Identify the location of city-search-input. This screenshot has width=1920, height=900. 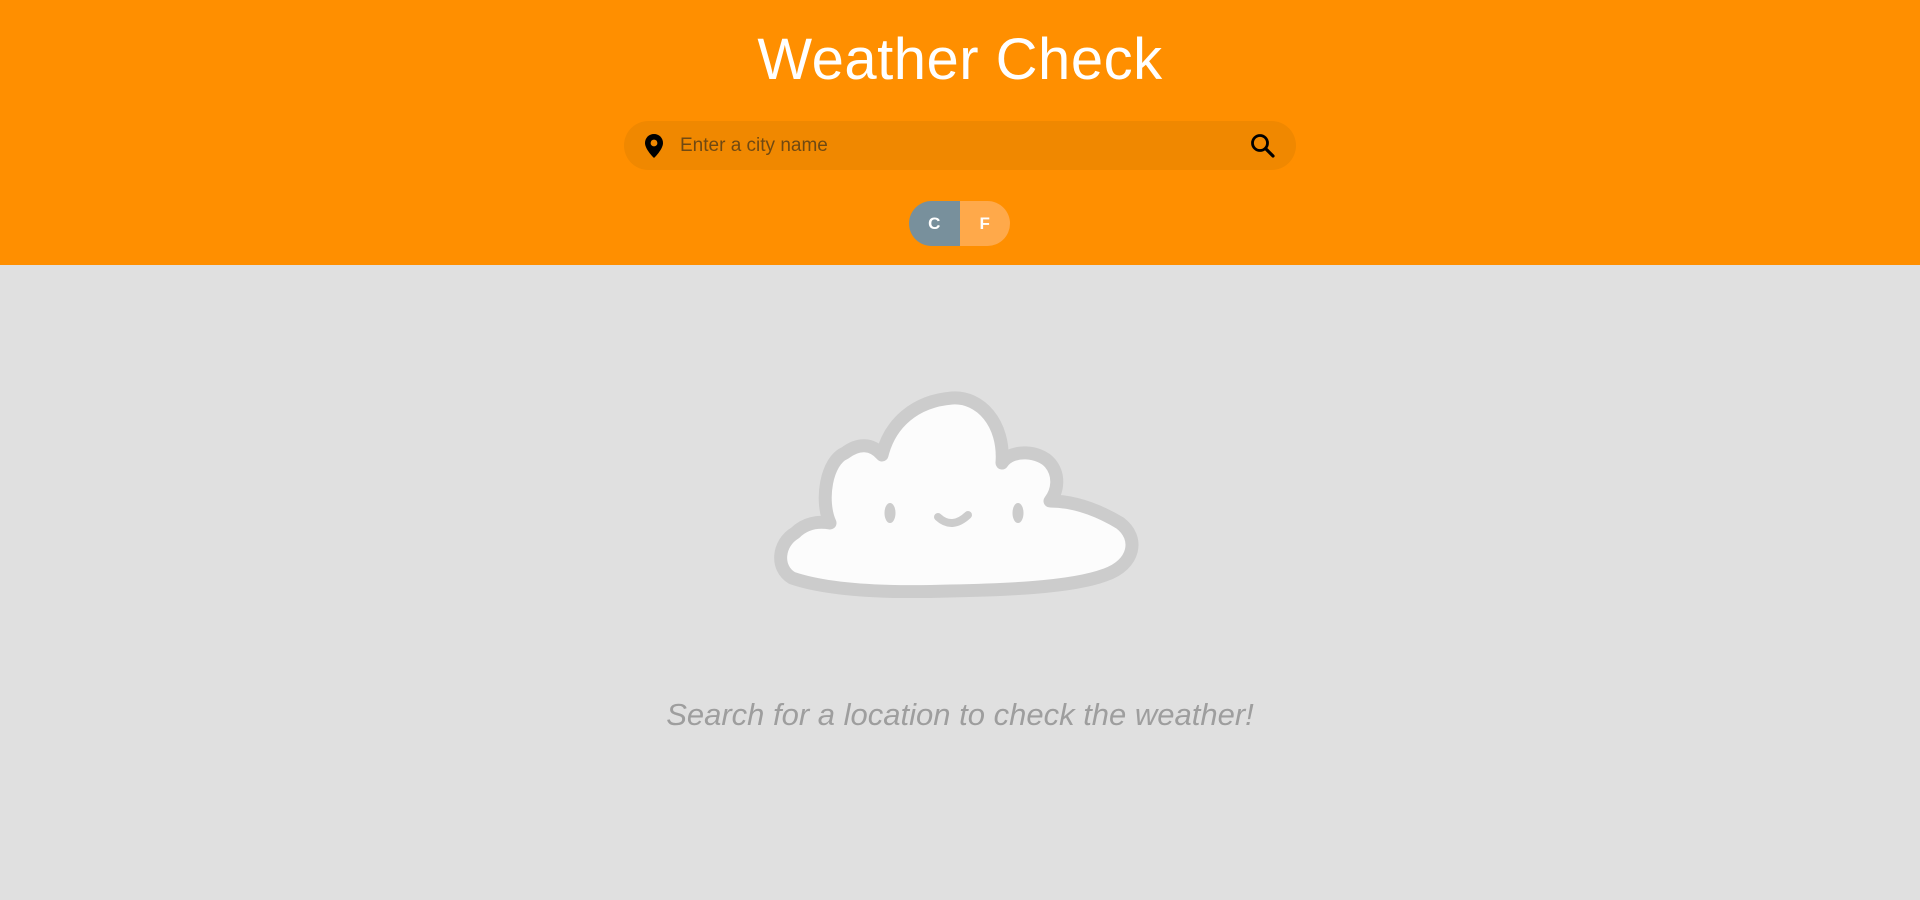
(958, 145).